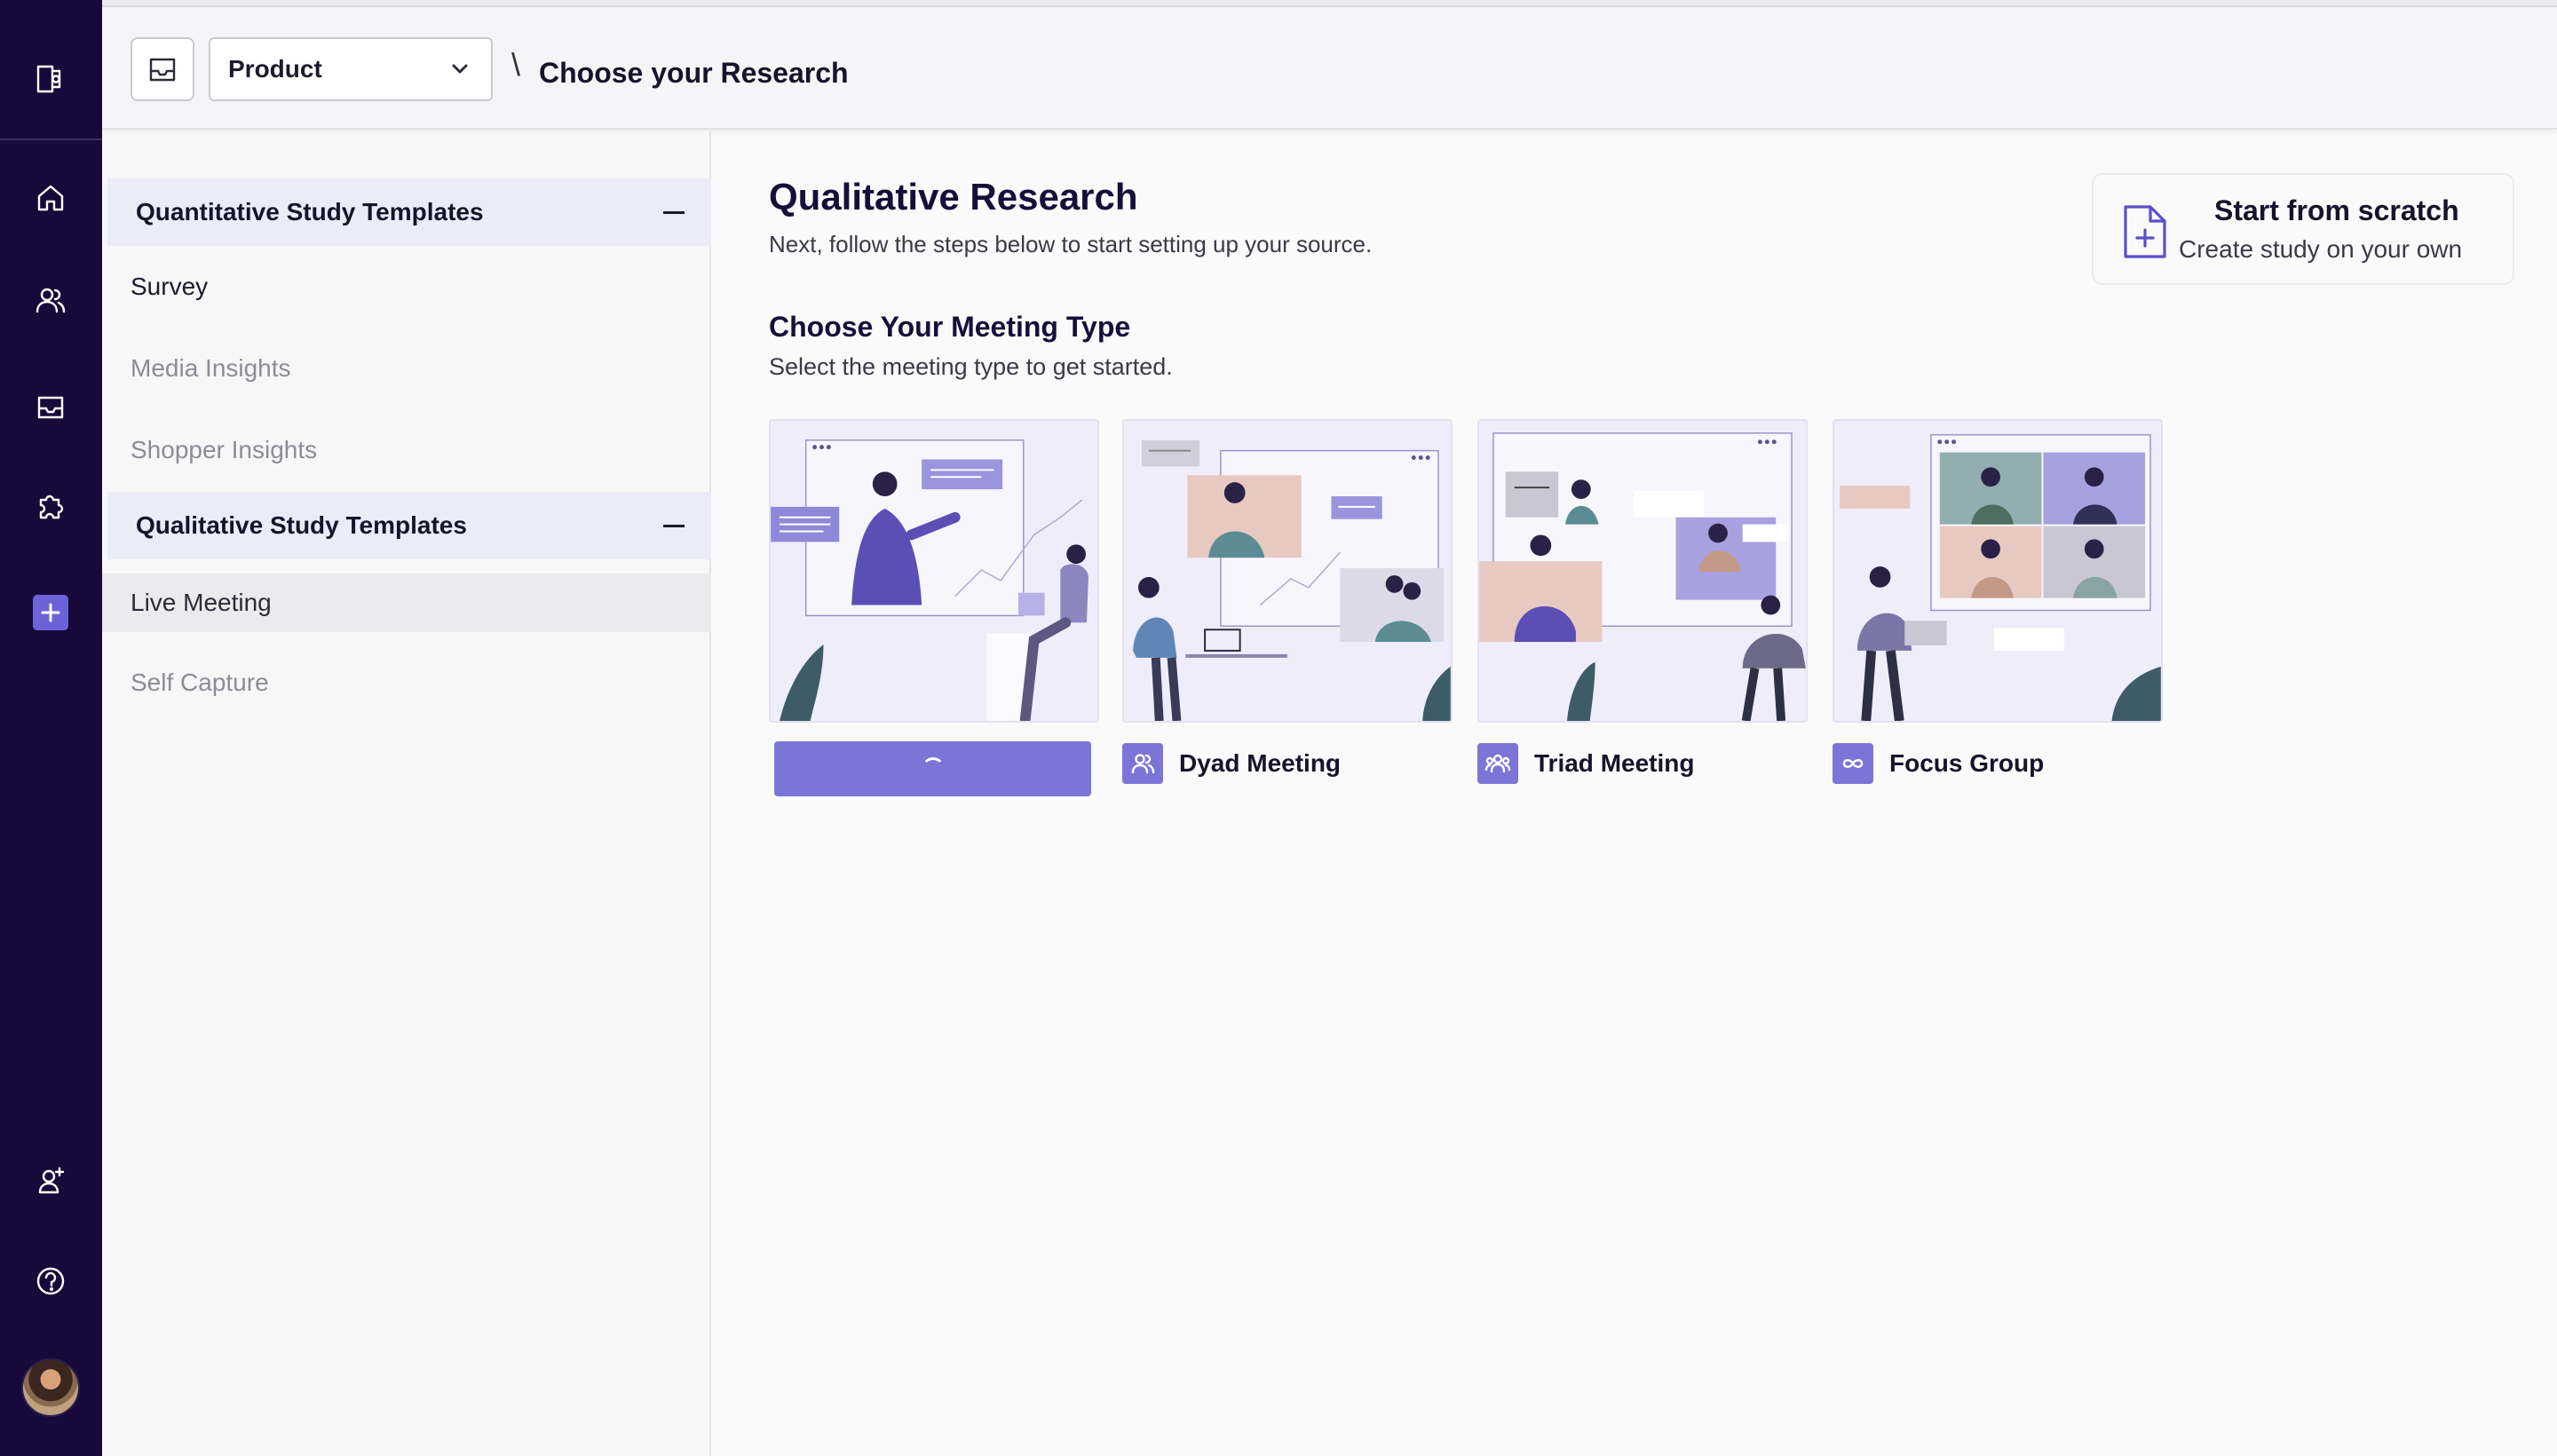 This screenshot has height=1456, width=2557. Describe the element at coordinates (1614, 763) in the screenshot. I see `card-label: Triad Meeting` at that location.